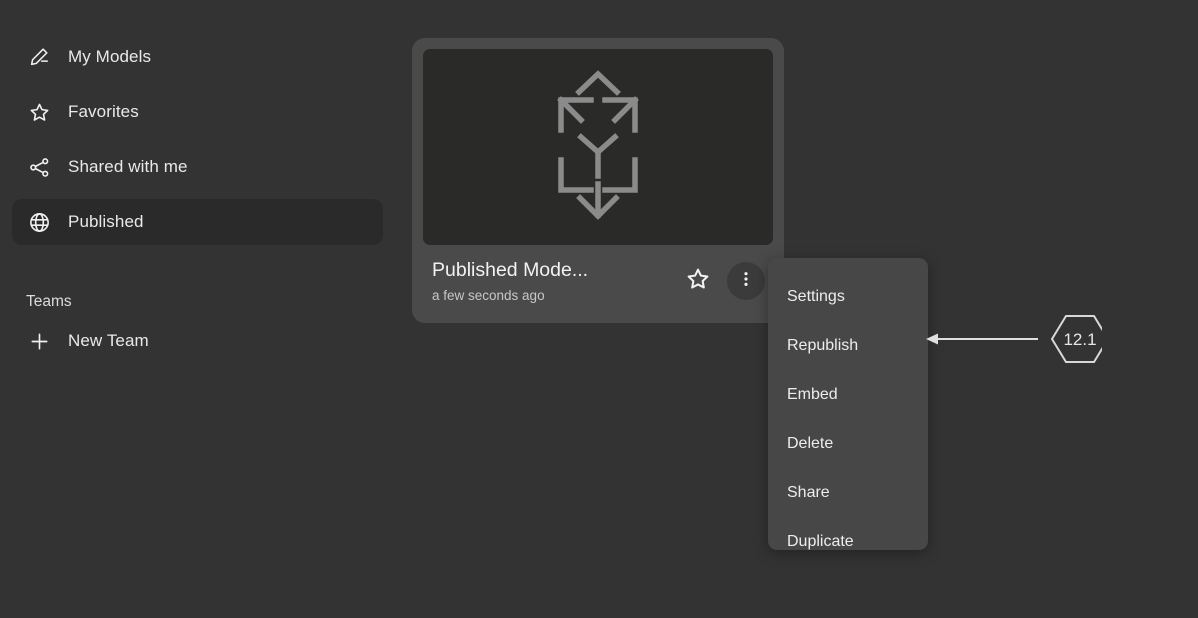  I want to click on model-card: Published Mode... a few seconds ago, so click(598, 180).